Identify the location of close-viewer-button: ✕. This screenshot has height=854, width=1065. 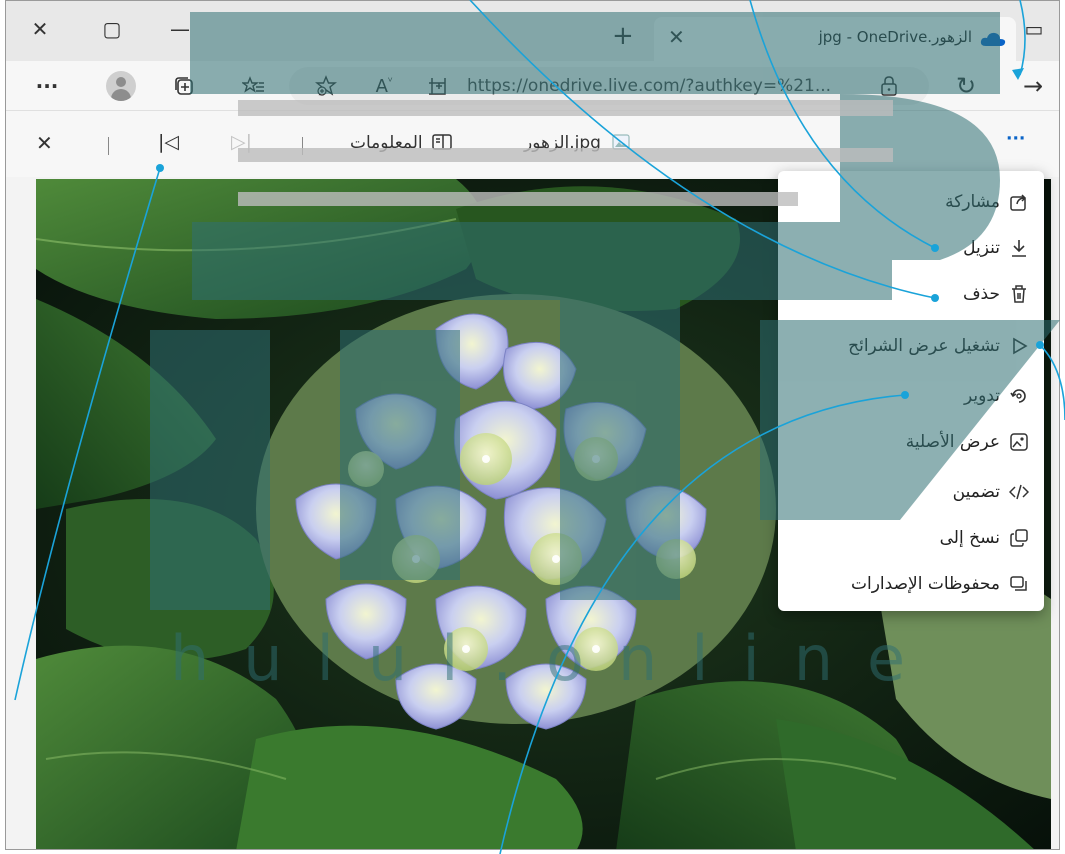
(44, 143).